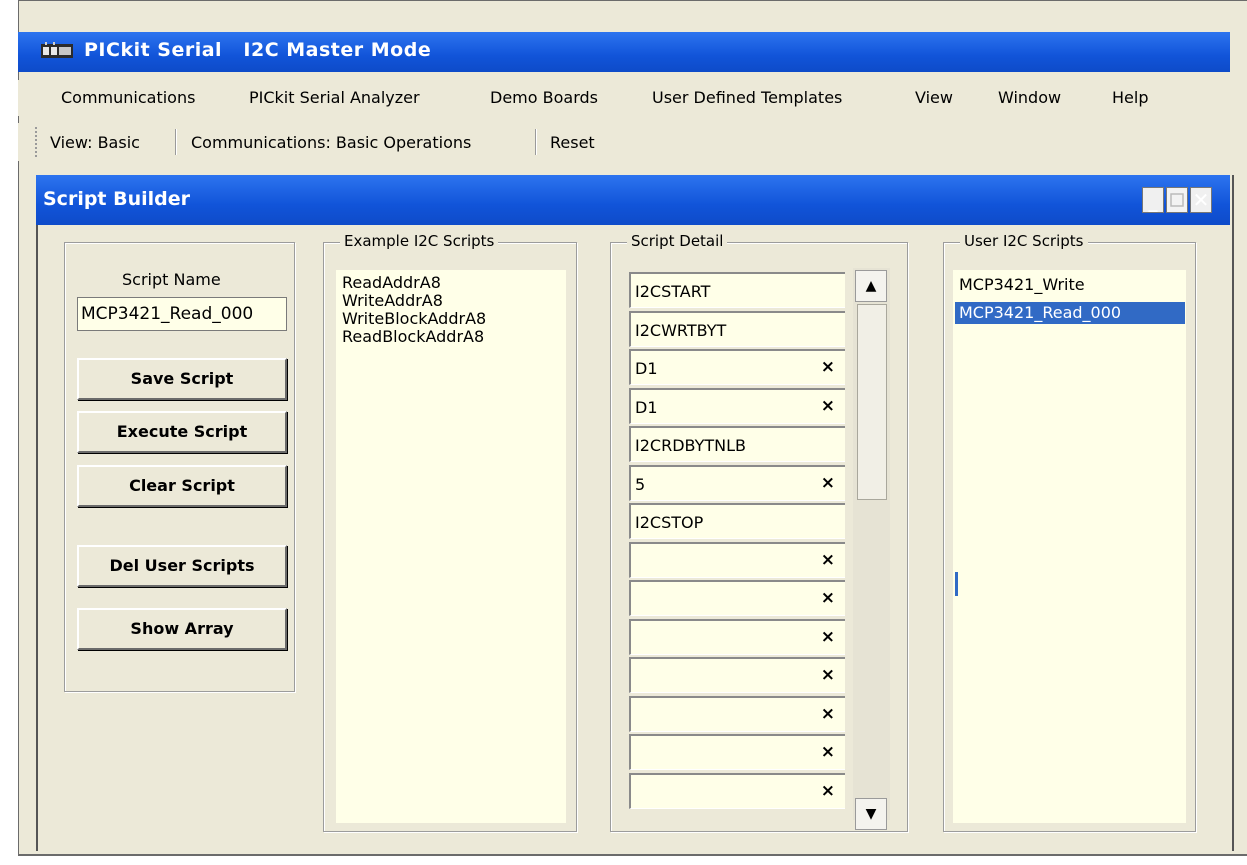  What do you see at coordinates (171, 279) in the screenshot?
I see `script-name-label: Script Name` at bounding box center [171, 279].